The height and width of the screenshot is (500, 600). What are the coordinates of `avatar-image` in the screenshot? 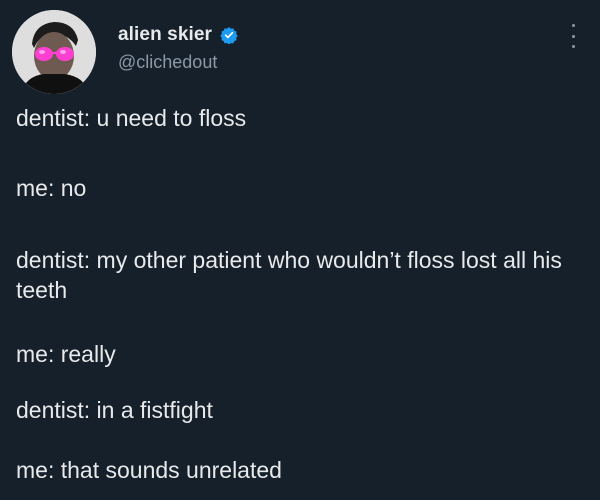 It's located at (54, 52).